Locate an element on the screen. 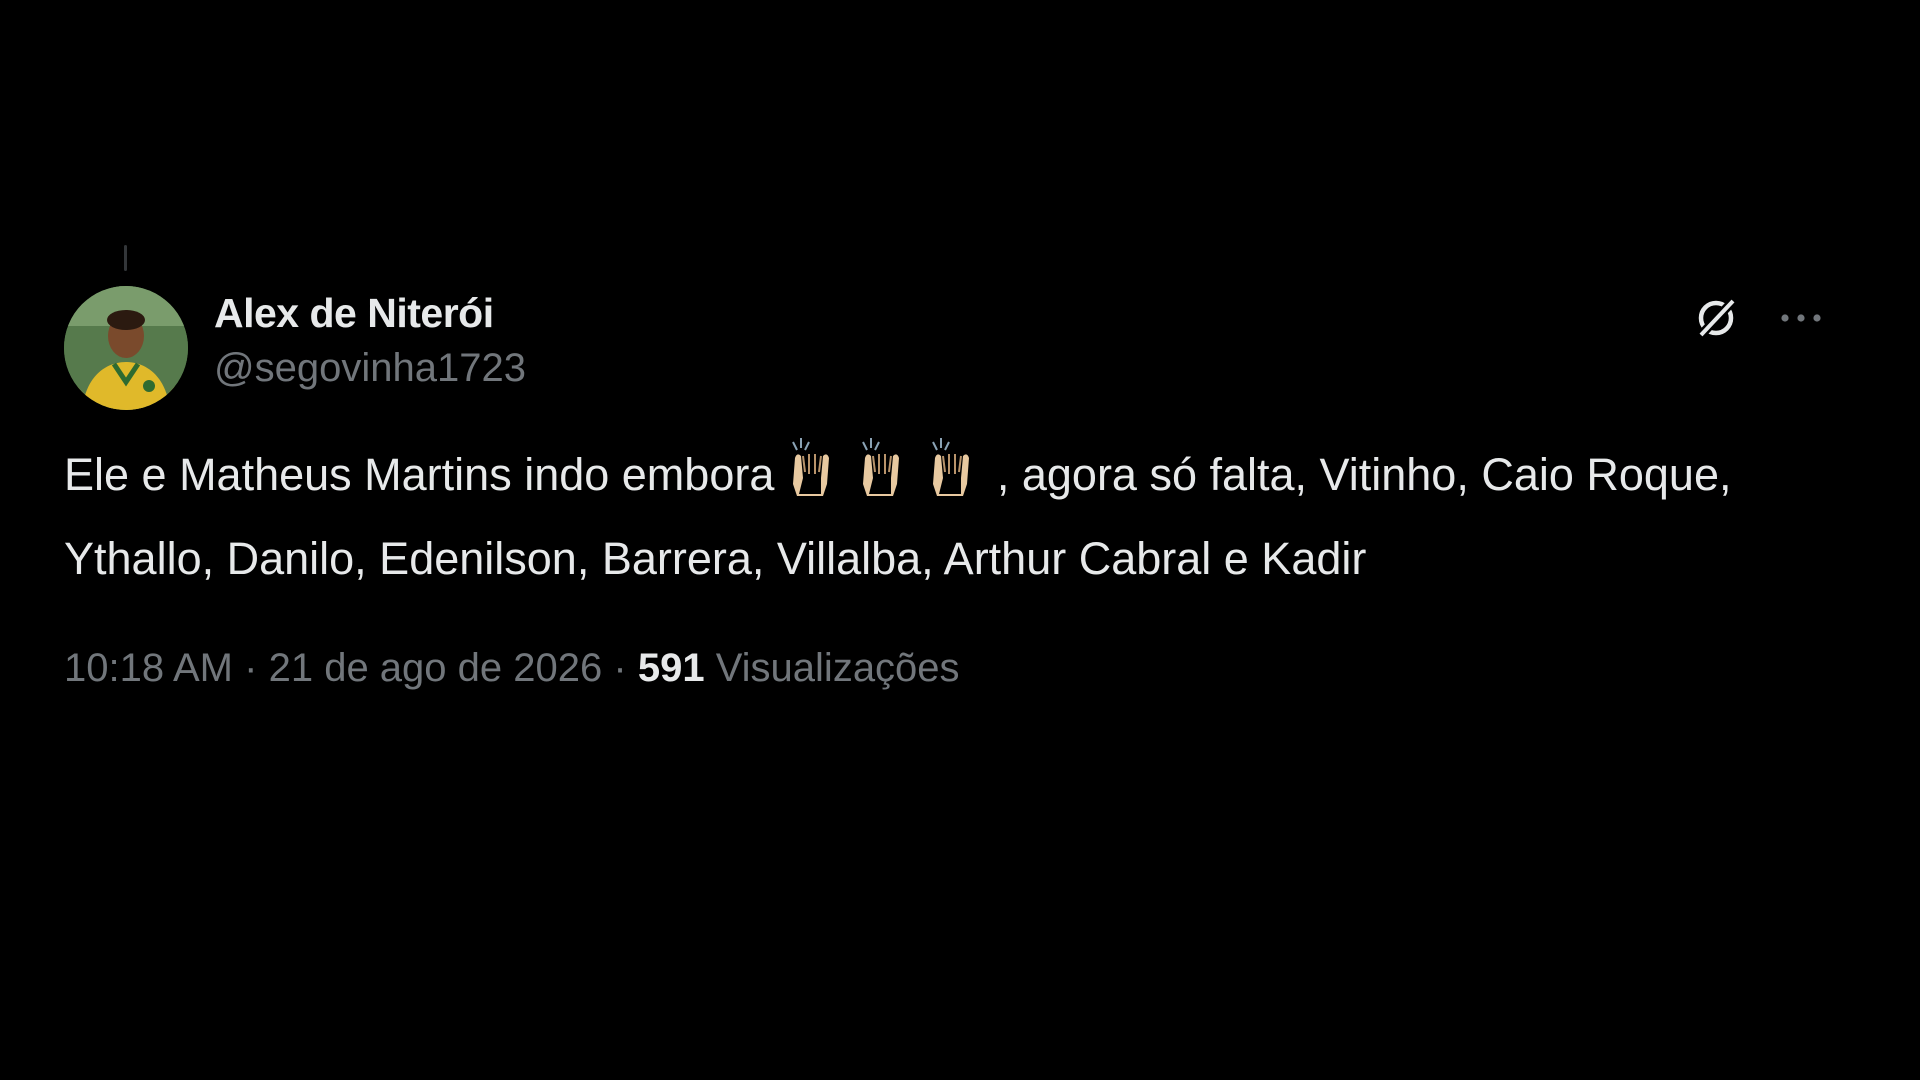 The image size is (1920, 1080). author-block: Alex de Niterói @segovinha1723 is located at coordinates (370, 343).